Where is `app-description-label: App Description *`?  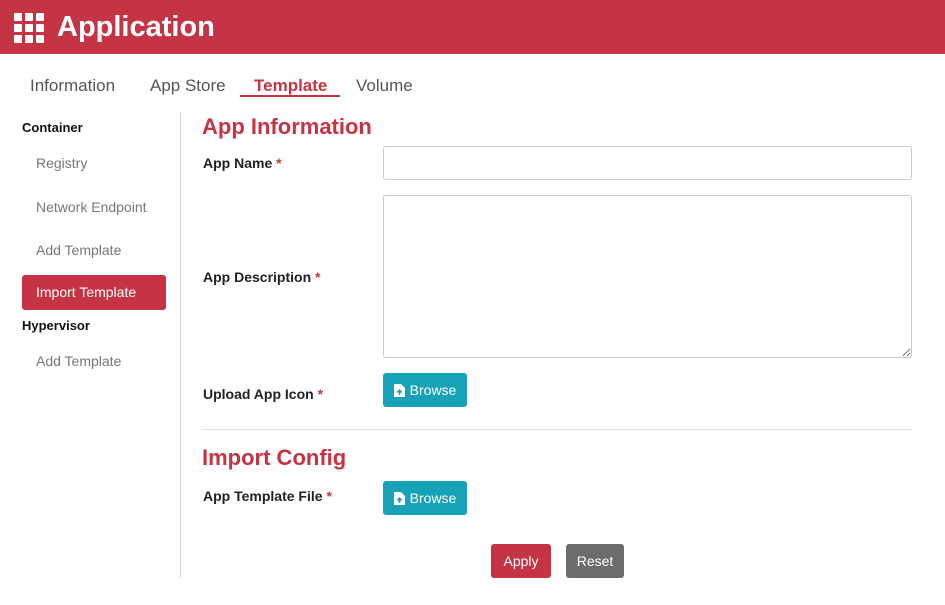 app-description-label: App Description * is located at coordinates (262, 277).